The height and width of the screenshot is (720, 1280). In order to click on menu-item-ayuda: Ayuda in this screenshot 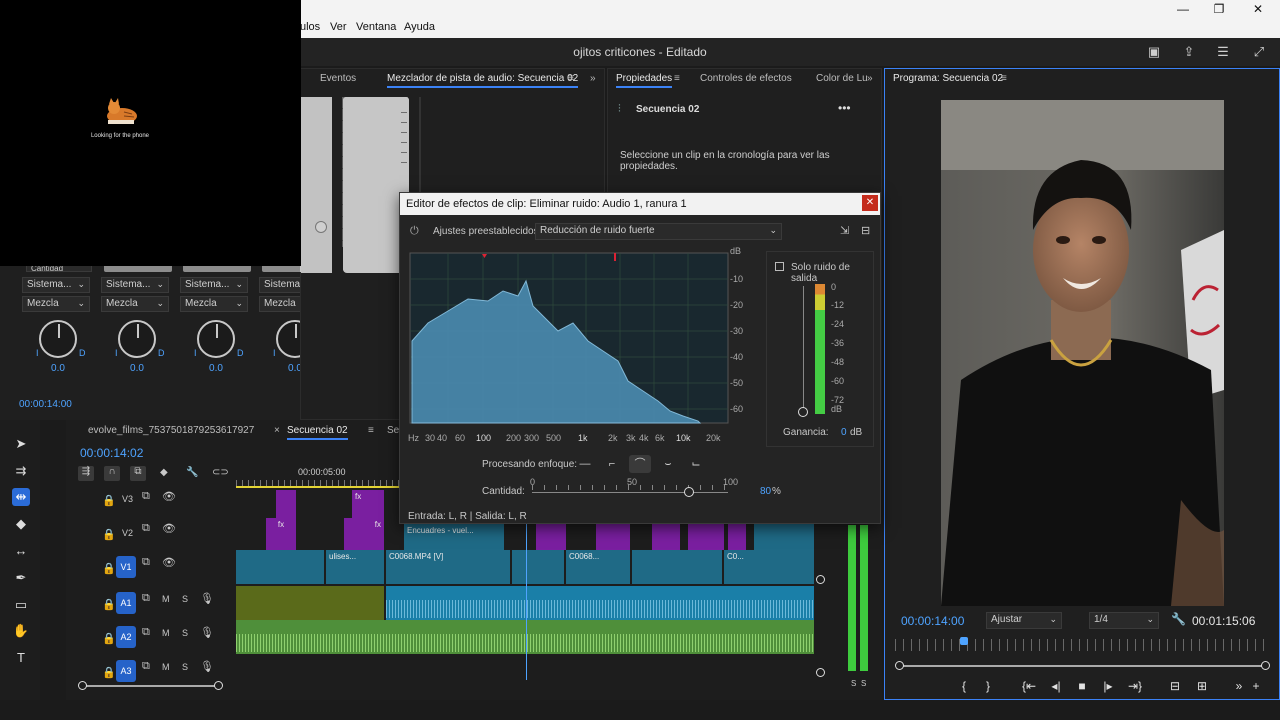, I will do `click(419, 27)`.